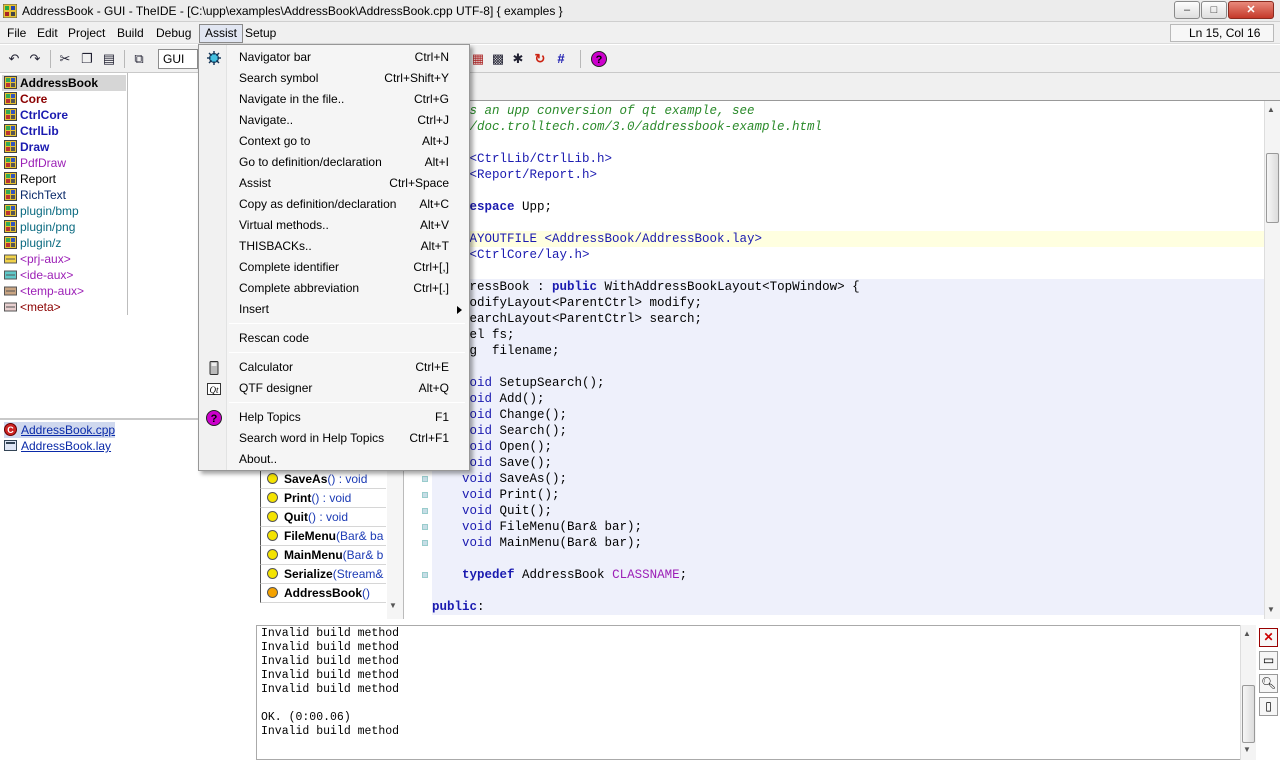 Image resolution: width=1280 pixels, height=760 pixels. I want to click on redo-icon: ↷, so click(35, 59).